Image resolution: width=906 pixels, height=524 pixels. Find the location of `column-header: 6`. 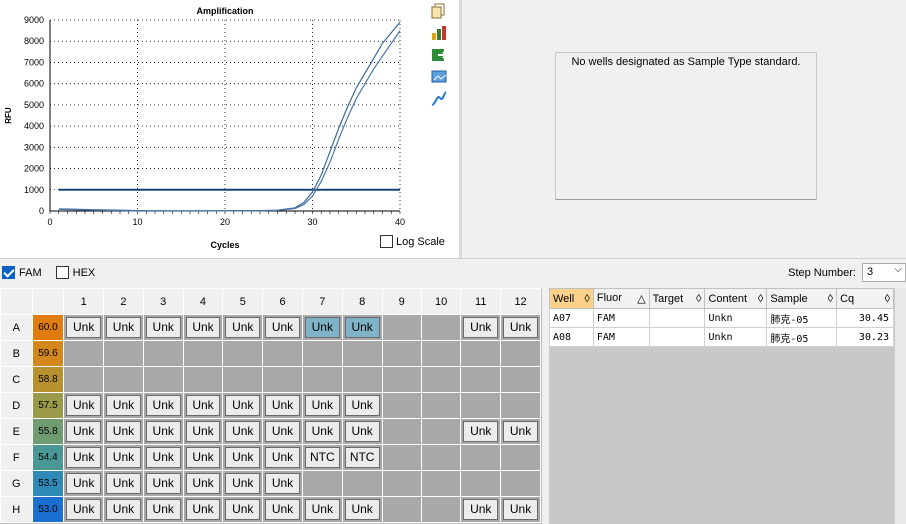

column-header: 6 is located at coordinates (282, 301).